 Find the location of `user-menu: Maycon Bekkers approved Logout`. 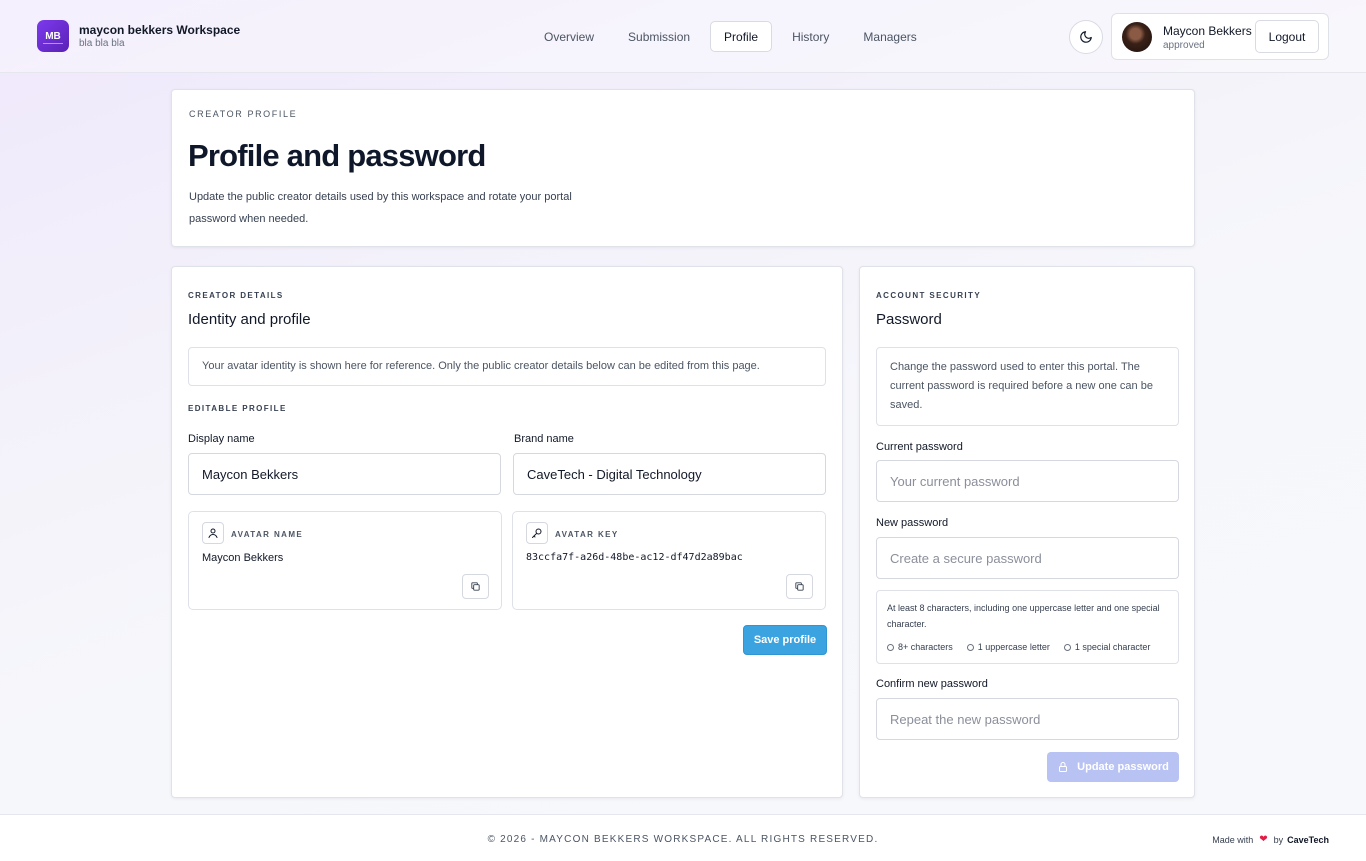

user-menu: Maycon Bekkers approved Logout is located at coordinates (1220, 36).